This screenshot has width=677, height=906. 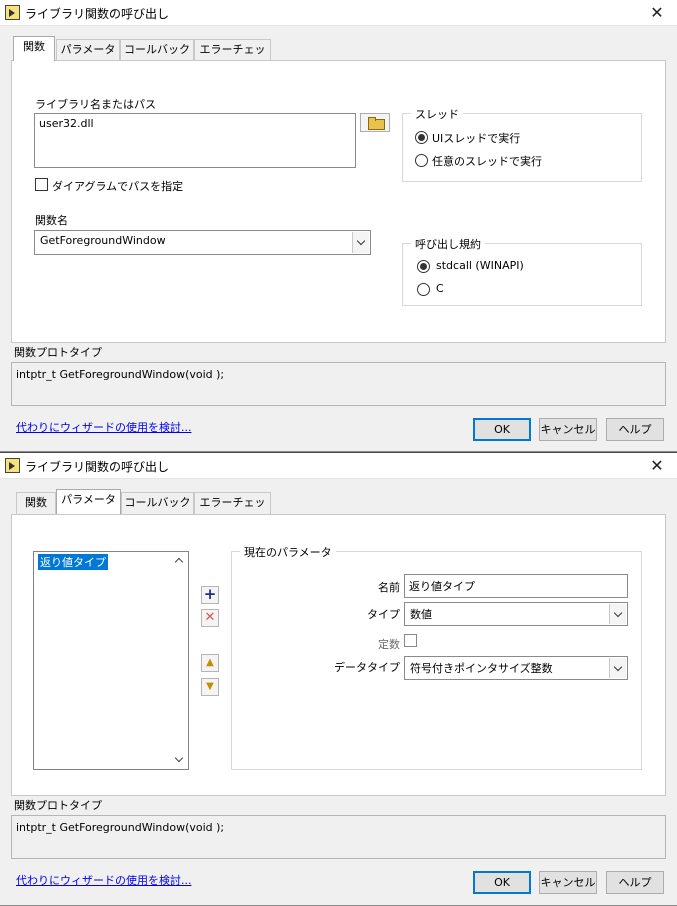 I want to click on calling-convention-group: 呼び出し規約 stdcall (WINAPI) C, so click(x=522, y=271).